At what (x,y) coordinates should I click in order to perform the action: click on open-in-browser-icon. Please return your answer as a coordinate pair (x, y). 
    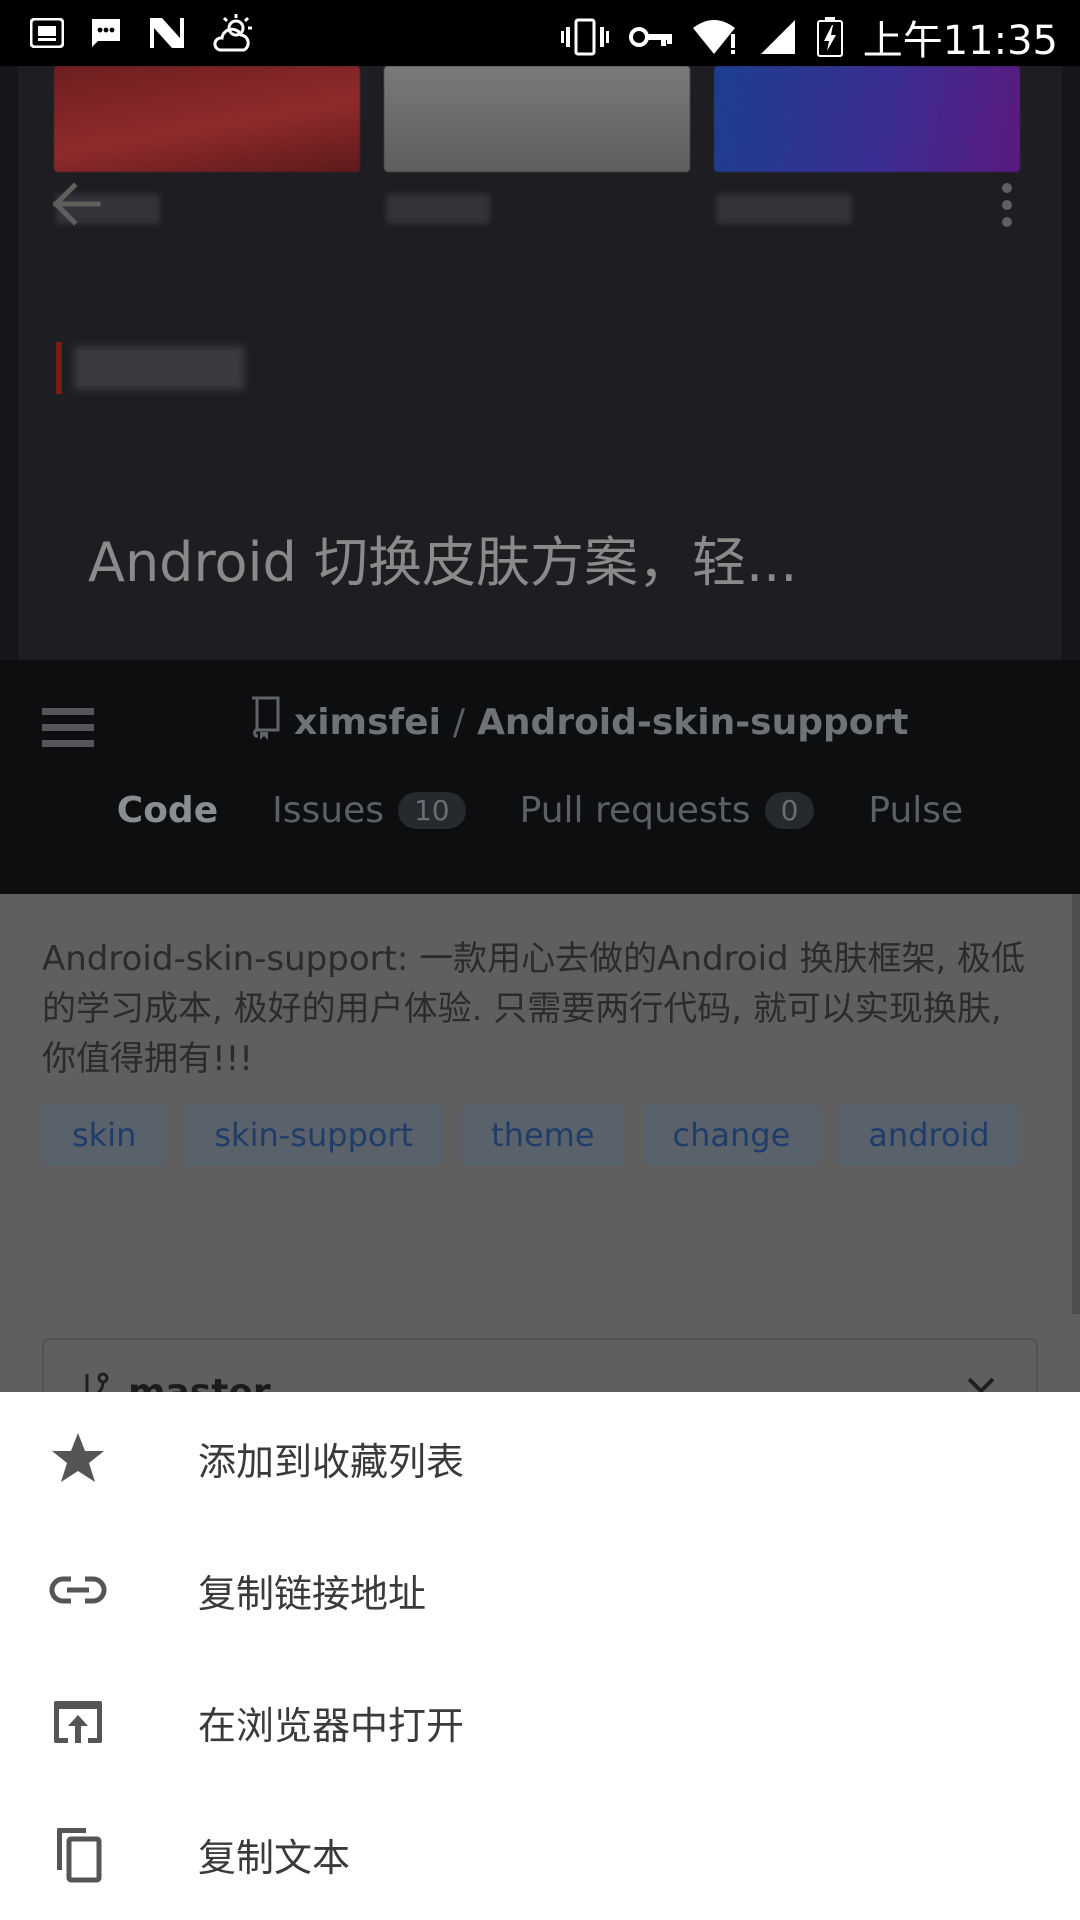
    Looking at the image, I should click on (78, 1722).